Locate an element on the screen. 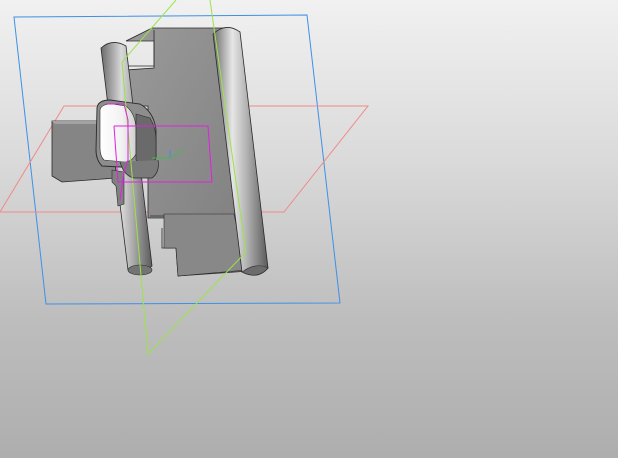 The width and height of the screenshot is (618, 458). lower-slab is located at coordinates (205, 245).